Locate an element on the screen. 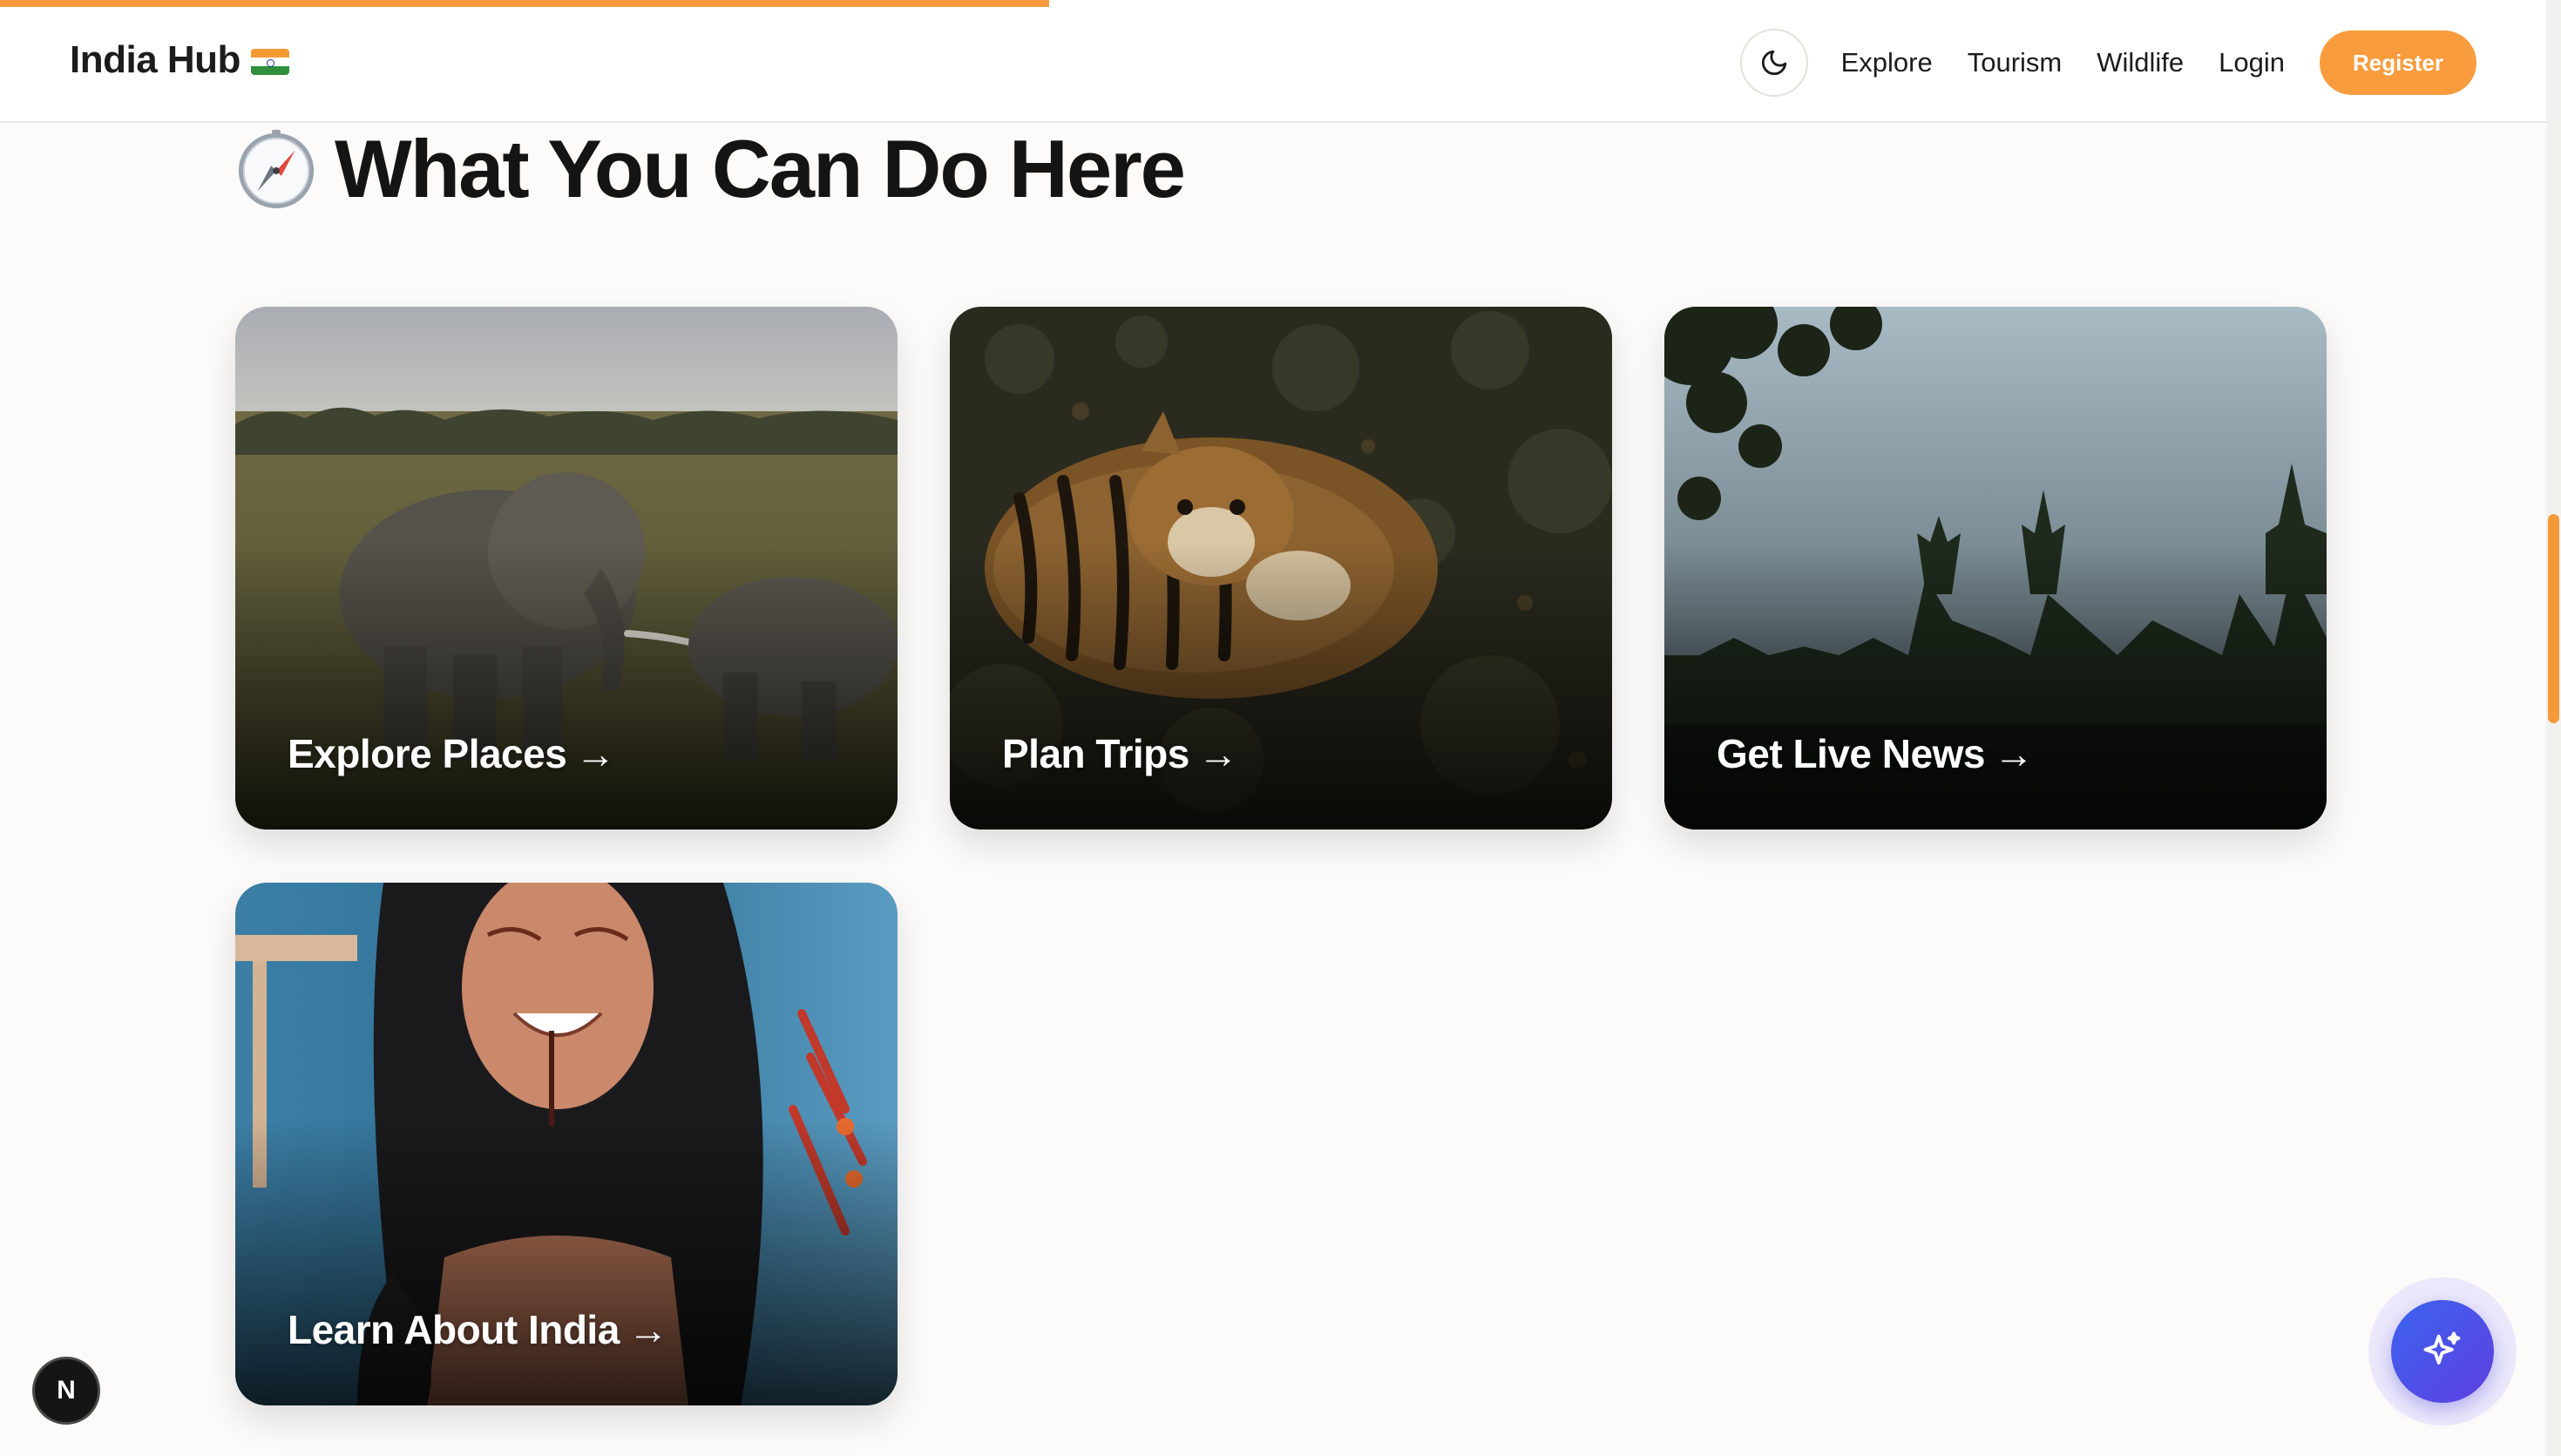  nav-link-login: Login is located at coordinates (2252, 62).